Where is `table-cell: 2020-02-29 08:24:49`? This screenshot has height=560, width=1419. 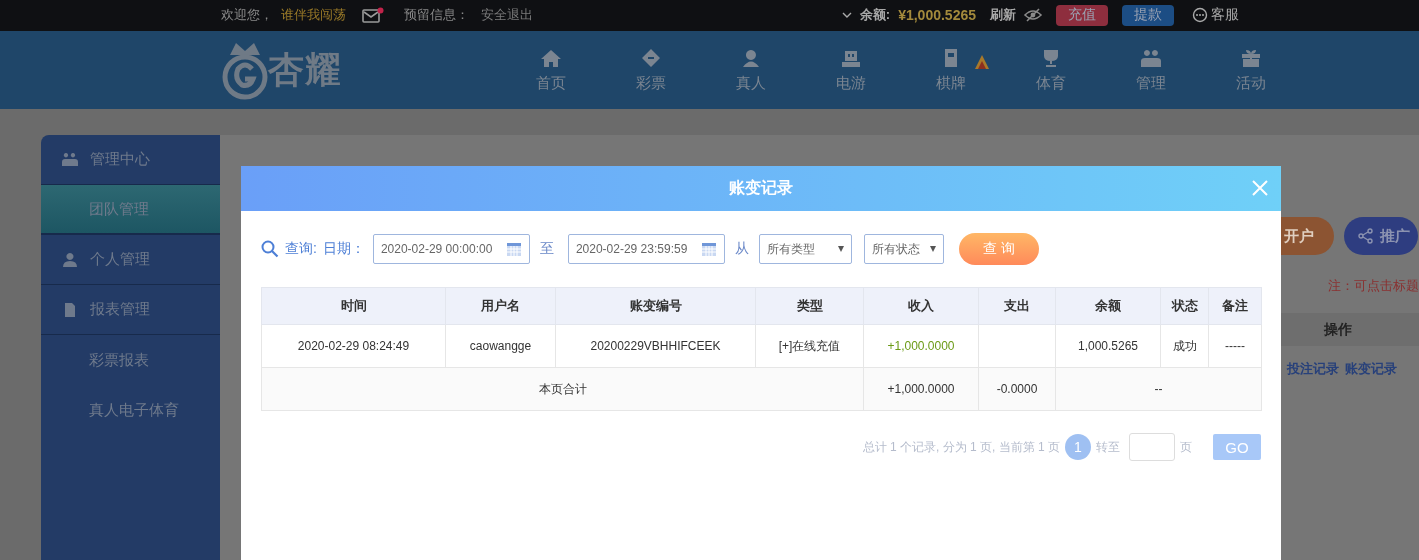 table-cell: 2020-02-29 08:24:49 is located at coordinates (353, 346).